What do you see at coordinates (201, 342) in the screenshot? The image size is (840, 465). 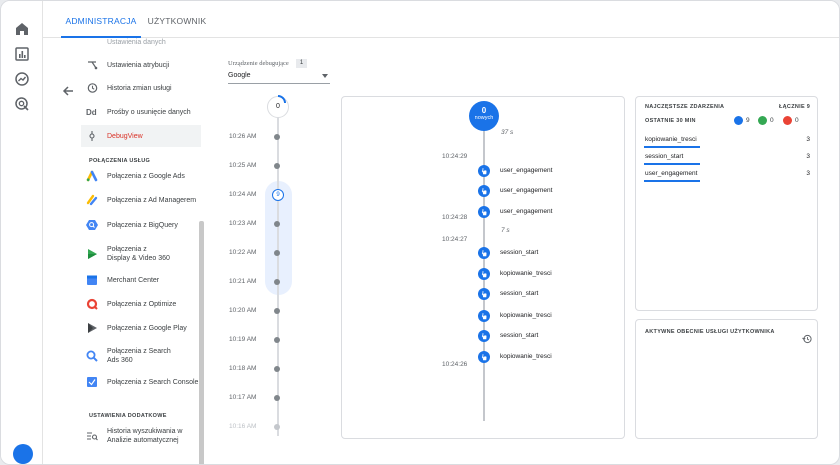 I see `nav-scrollbar` at bounding box center [201, 342].